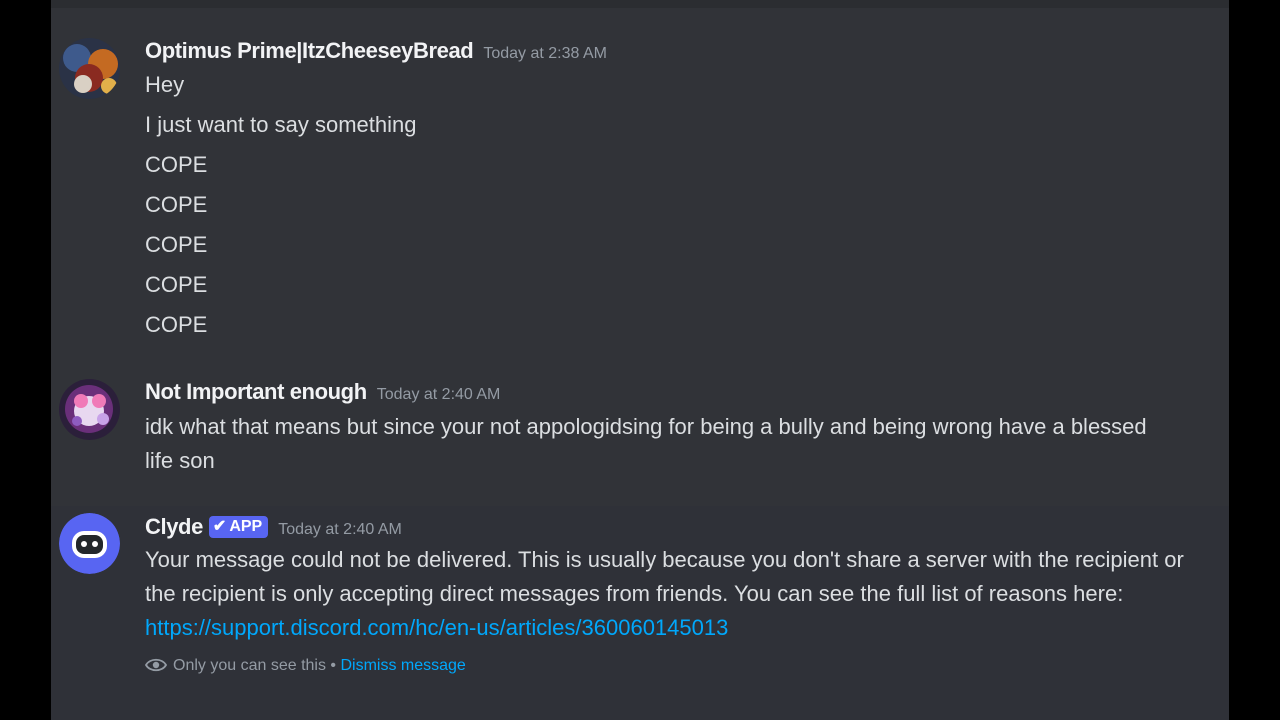 The width and height of the screenshot is (1280, 720). Describe the element at coordinates (402, 665) in the screenshot. I see `dismiss-message-link: Dismiss message` at that location.